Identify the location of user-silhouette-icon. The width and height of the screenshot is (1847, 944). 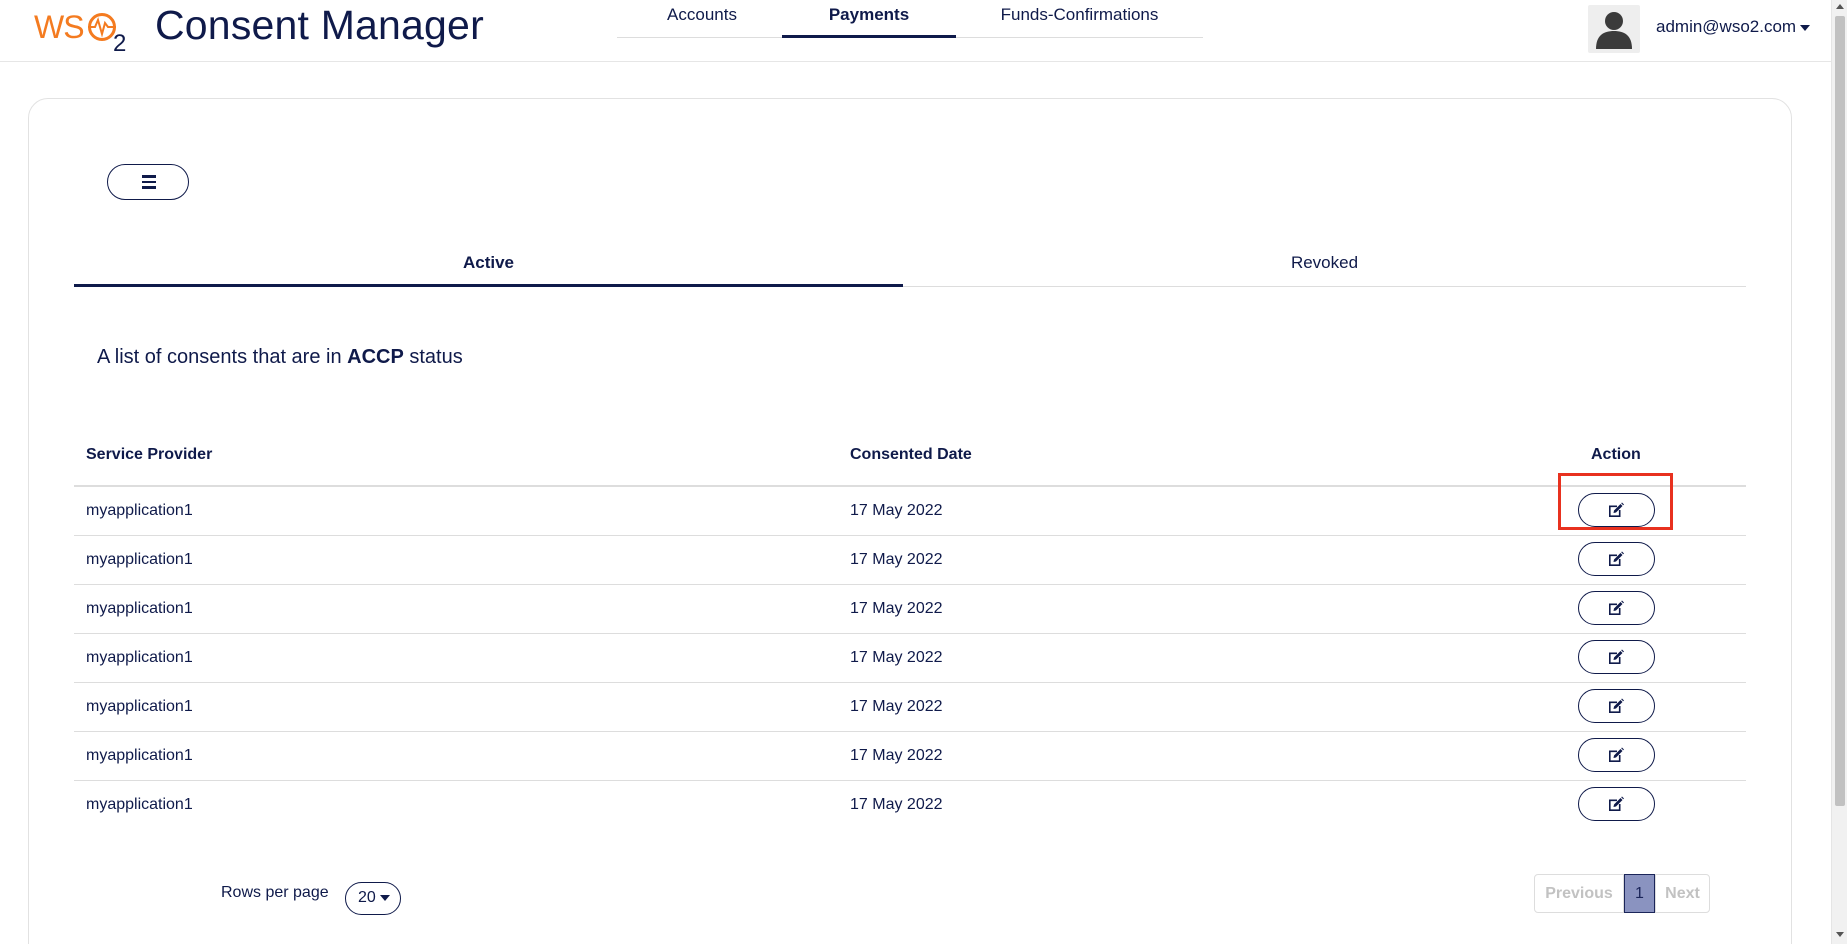
(1614, 30).